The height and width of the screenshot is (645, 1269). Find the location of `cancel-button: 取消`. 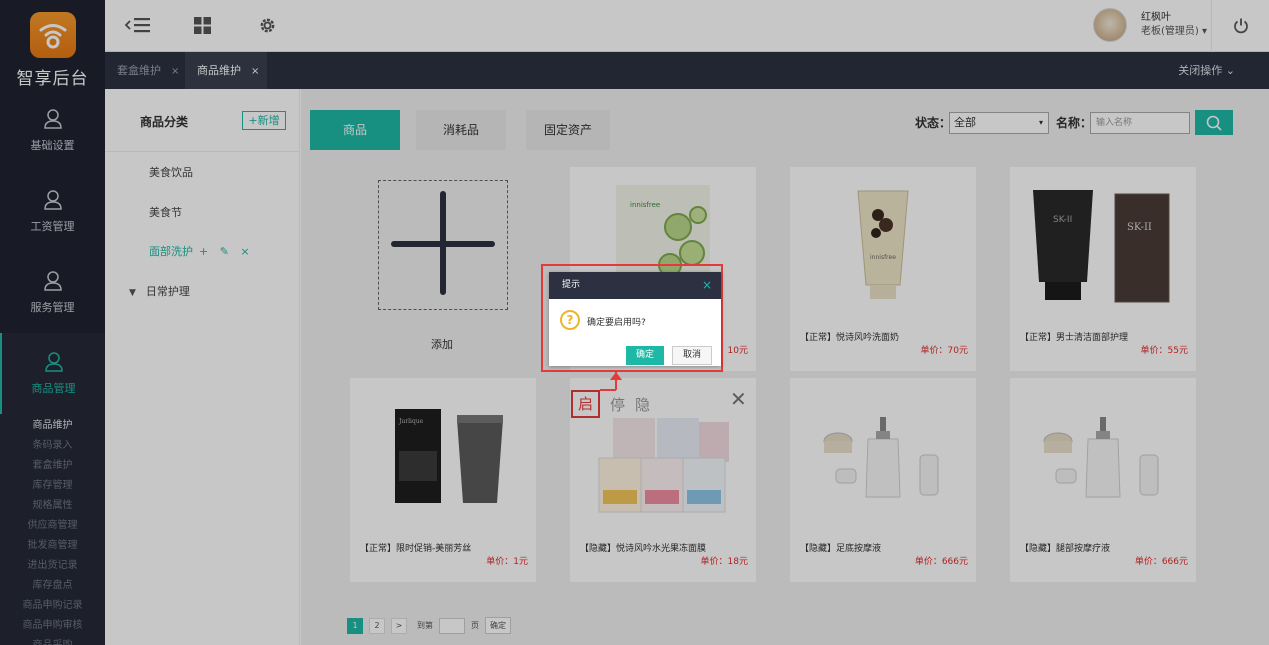

cancel-button: 取消 is located at coordinates (692, 355).